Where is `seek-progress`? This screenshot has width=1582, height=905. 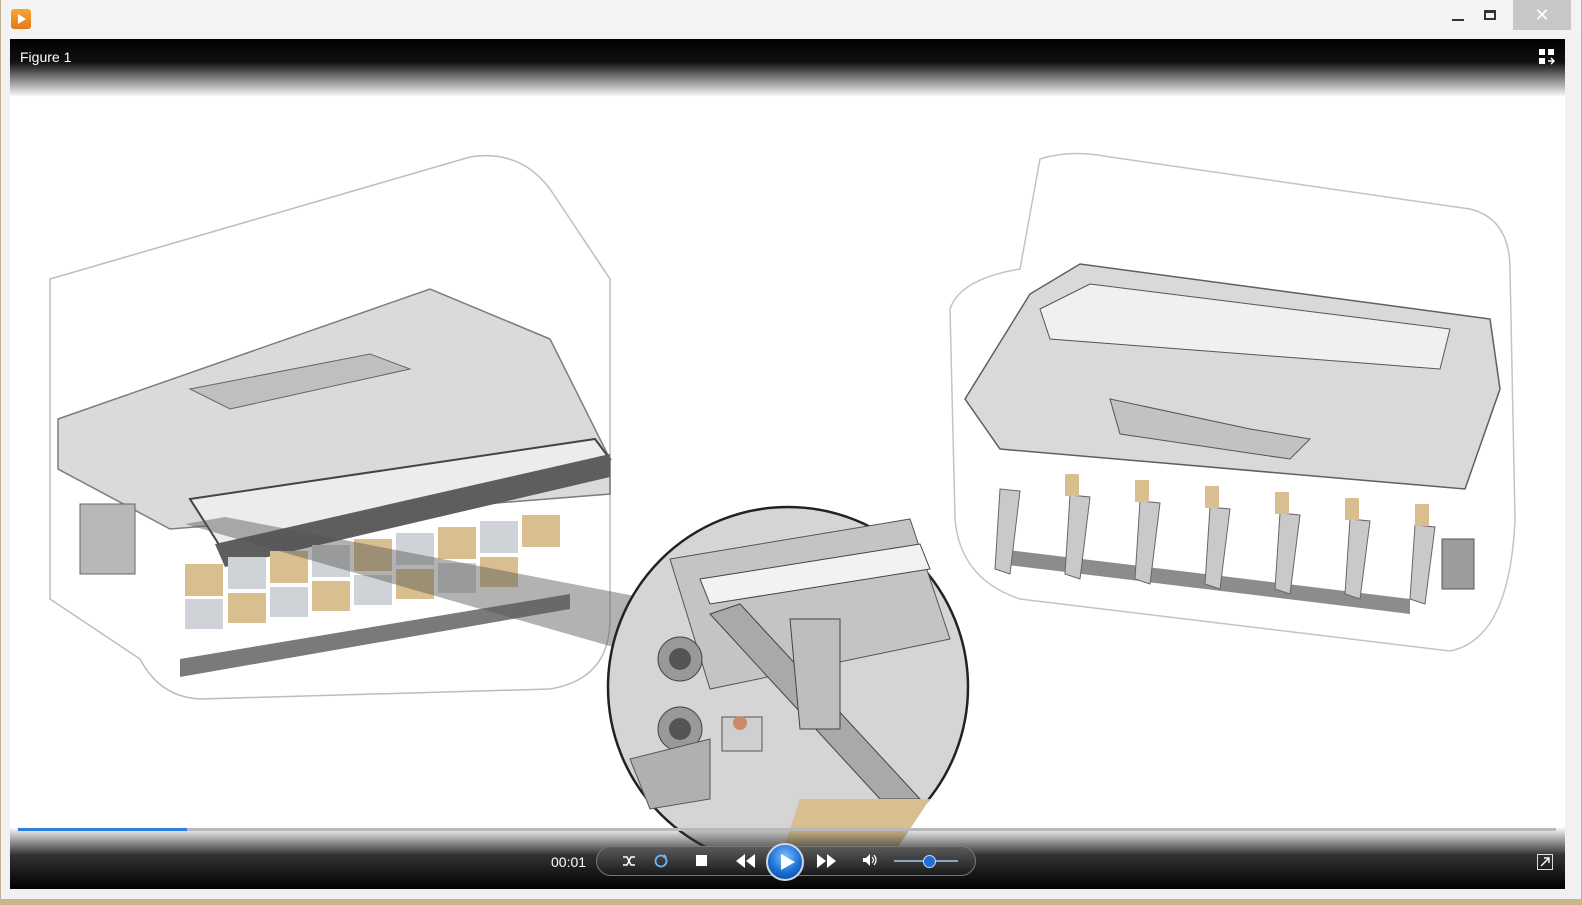 seek-progress is located at coordinates (103, 829).